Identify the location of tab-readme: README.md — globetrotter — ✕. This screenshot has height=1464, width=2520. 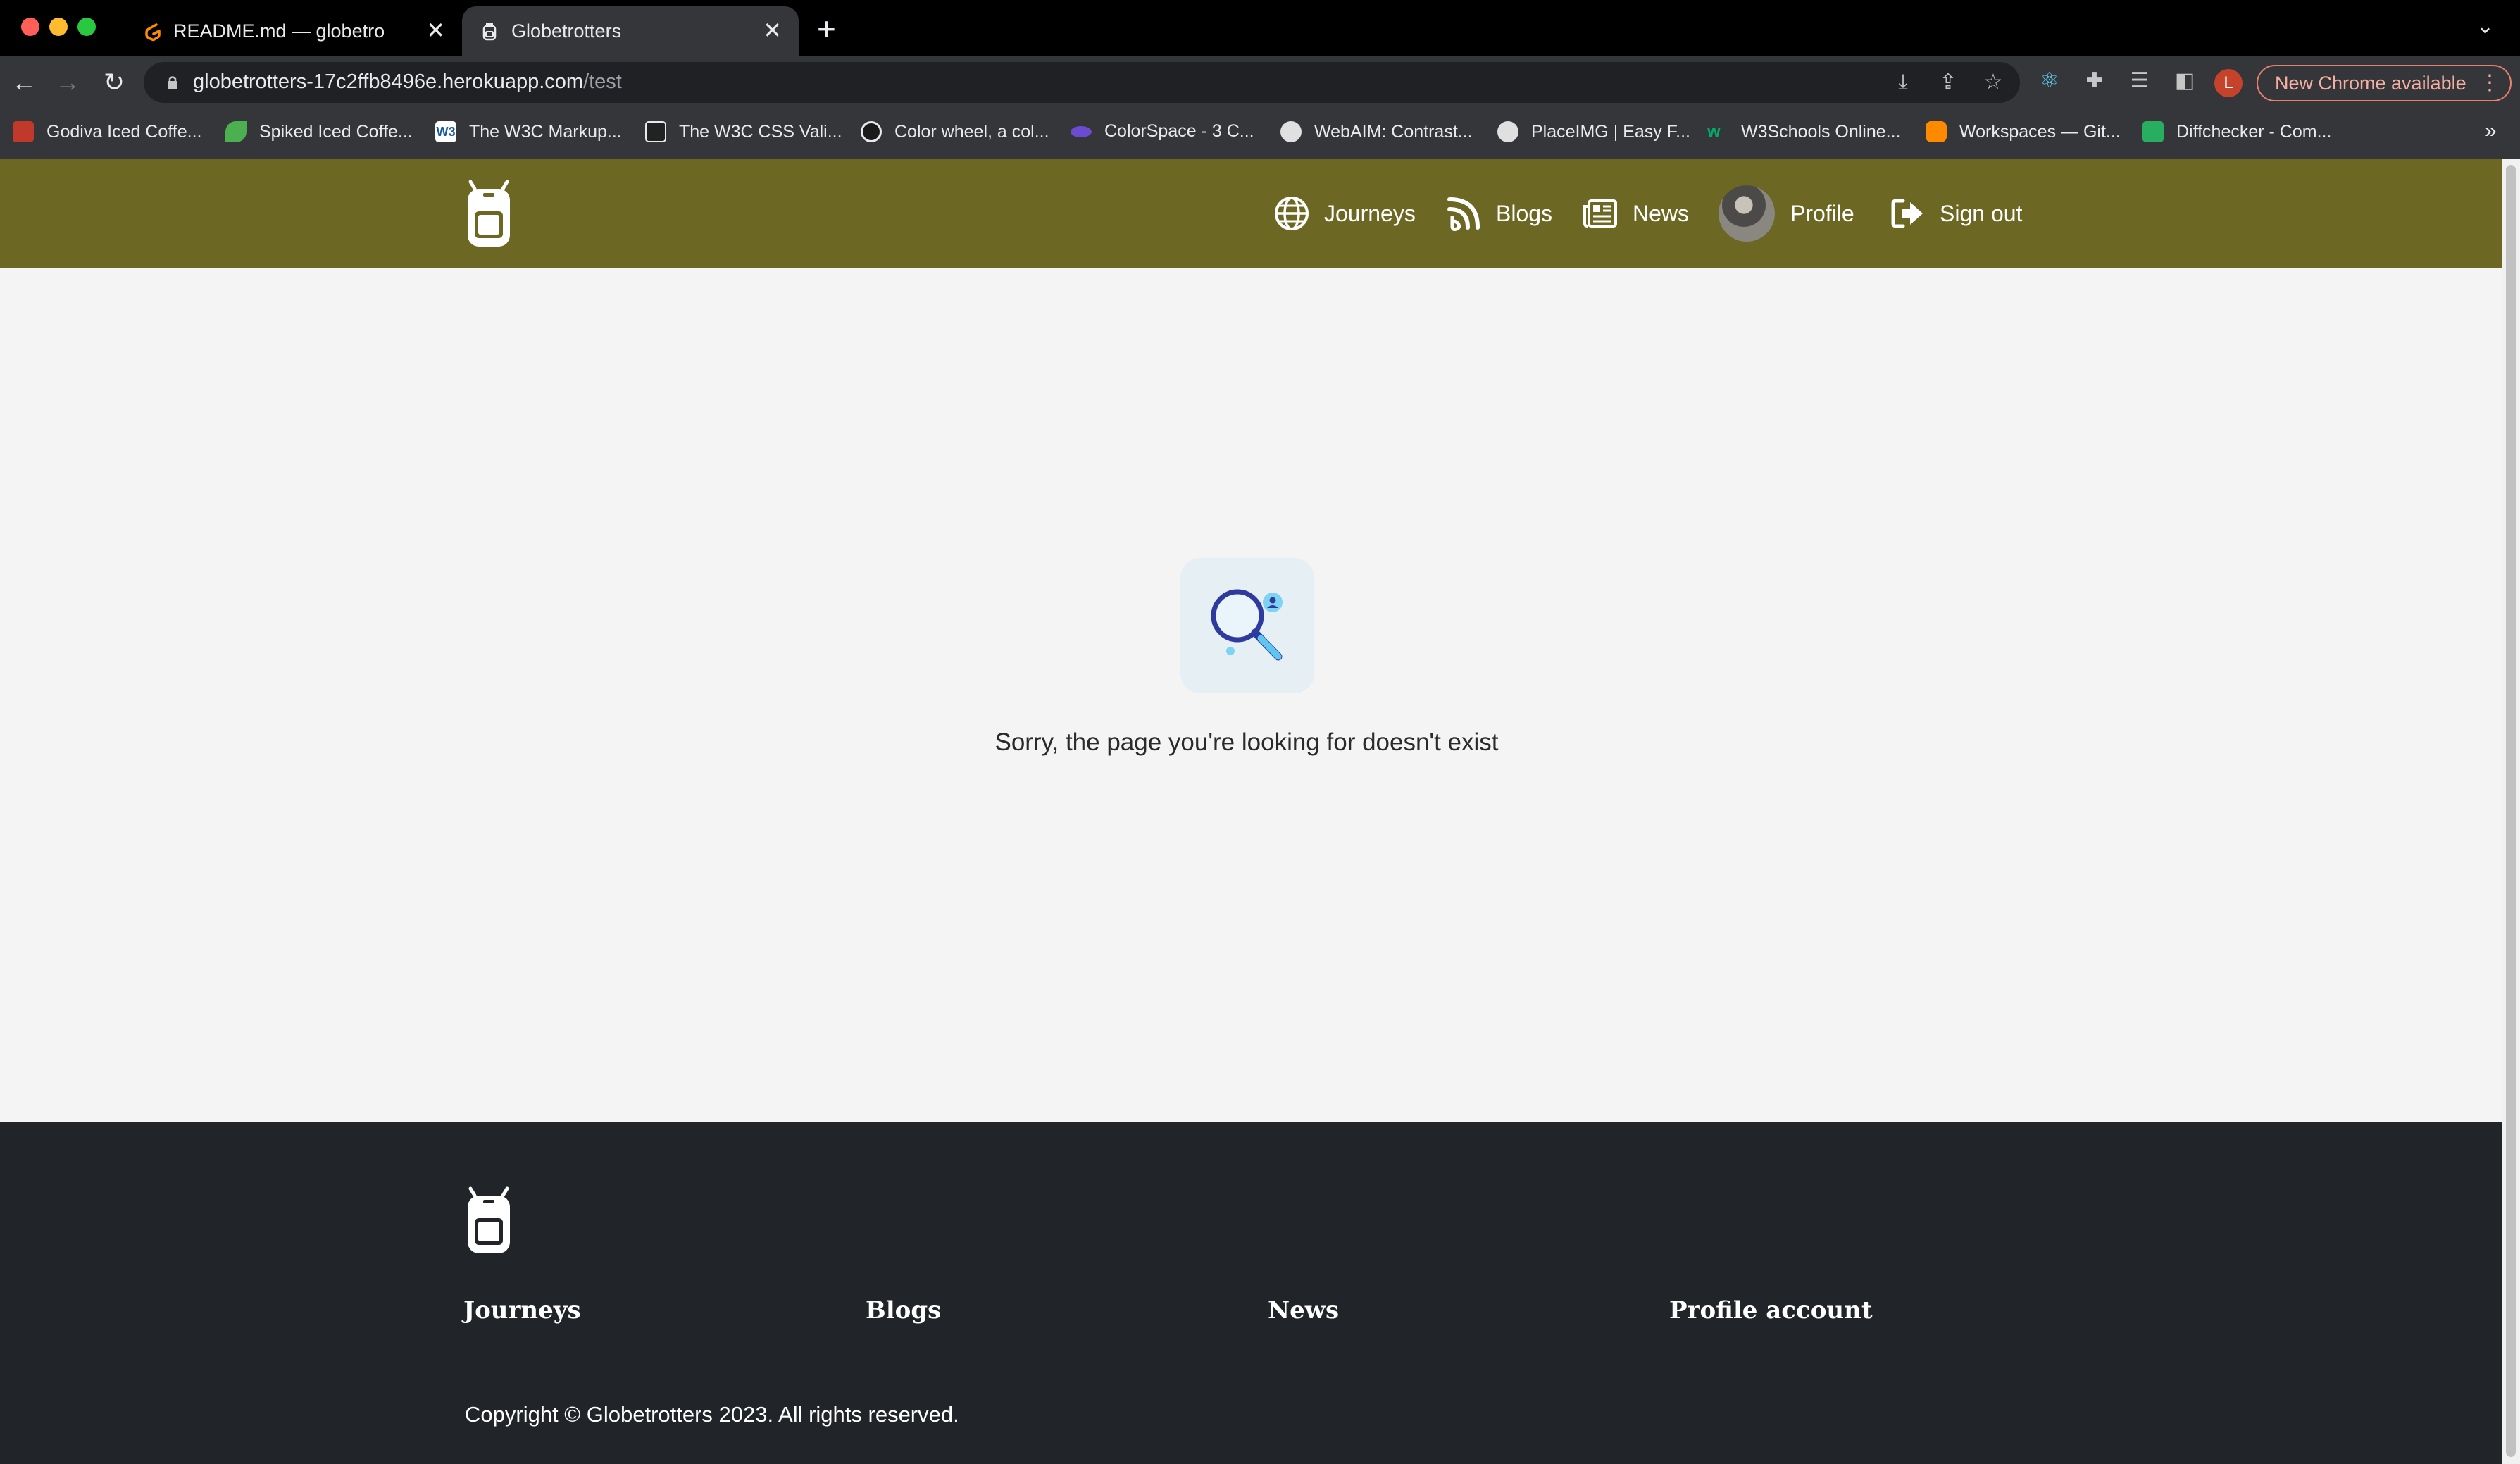
(297, 31).